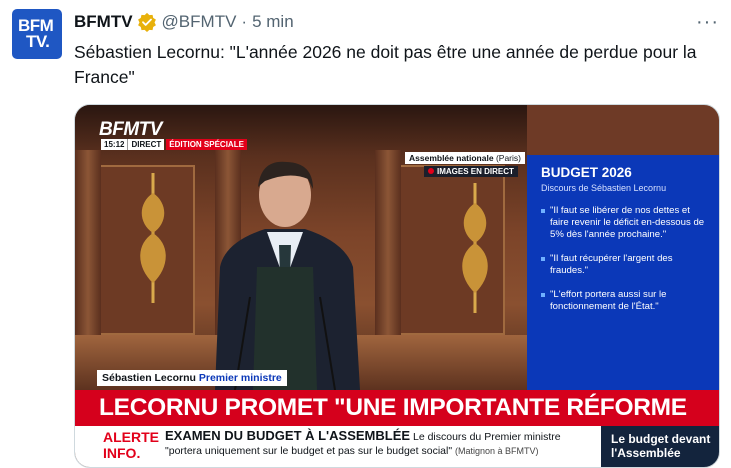 The height and width of the screenshot is (468, 731). I want to click on live-strip: 15:12 DIRECT ÉDITION SPÉCIALE, so click(174, 144).